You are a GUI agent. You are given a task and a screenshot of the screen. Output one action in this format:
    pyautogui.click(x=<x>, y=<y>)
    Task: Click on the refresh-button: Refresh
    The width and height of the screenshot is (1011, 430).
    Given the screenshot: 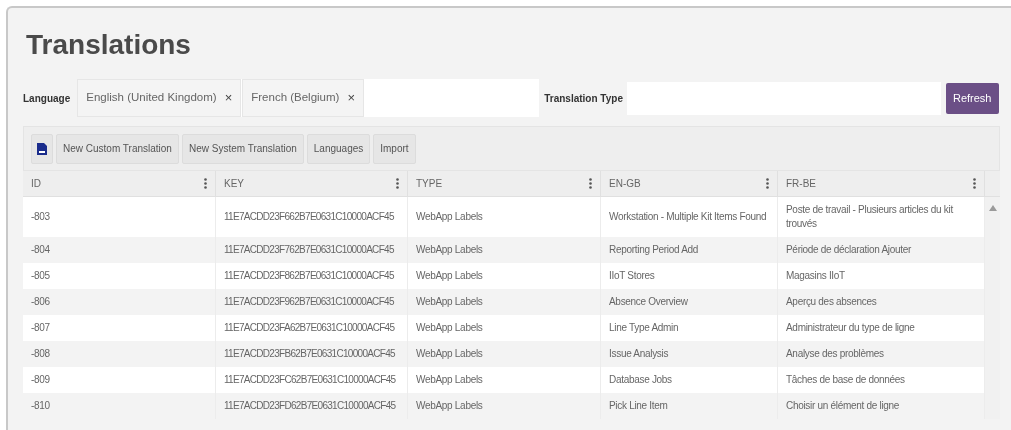 What is the action you would take?
    pyautogui.click(x=972, y=98)
    